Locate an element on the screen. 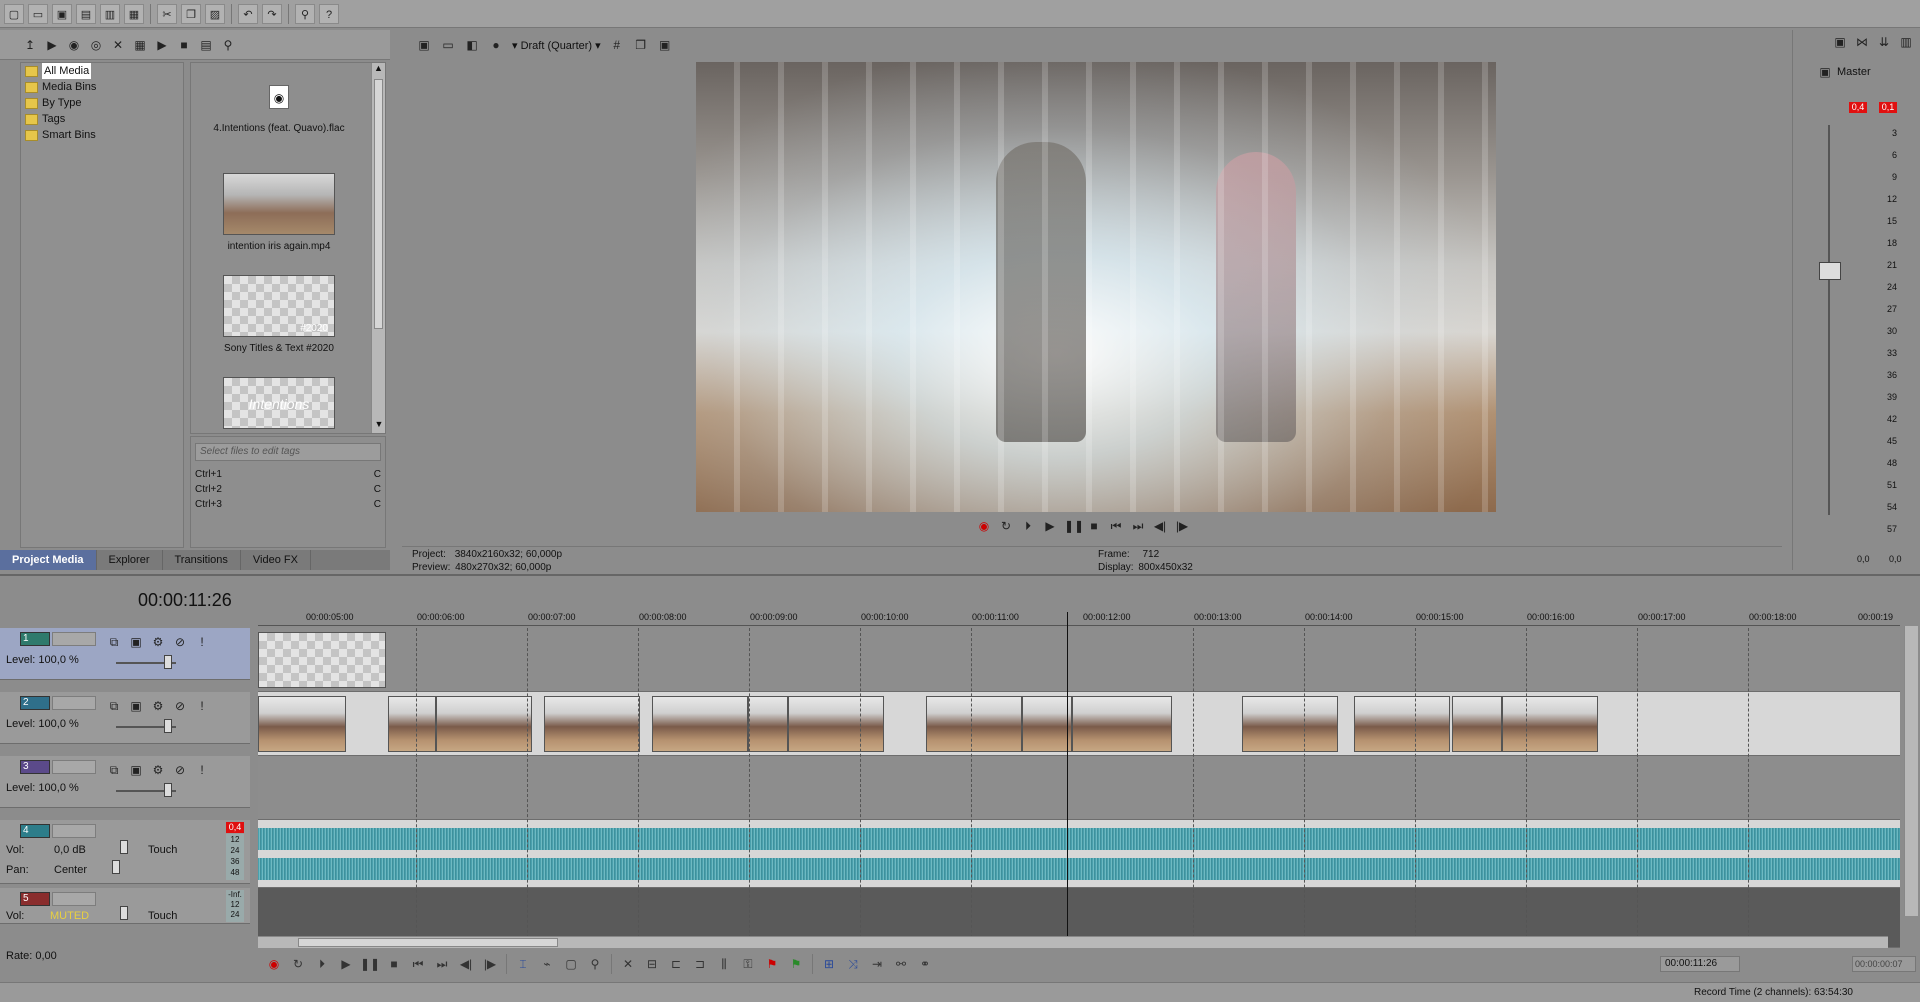 The width and height of the screenshot is (1920, 1002). tree-item-tags: Tags is located at coordinates (102, 119).